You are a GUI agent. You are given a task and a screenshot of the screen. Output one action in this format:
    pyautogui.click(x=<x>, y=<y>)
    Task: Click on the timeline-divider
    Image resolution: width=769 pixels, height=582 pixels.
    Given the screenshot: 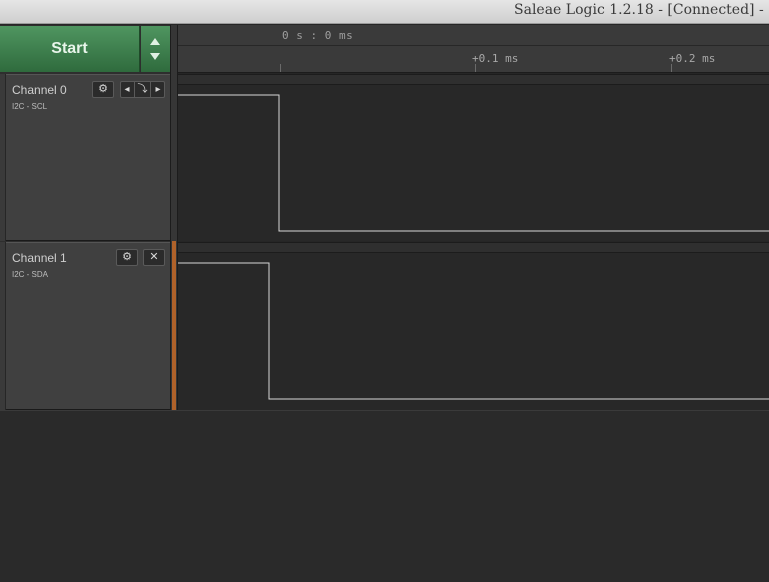 What is the action you would take?
    pyautogui.click(x=473, y=45)
    